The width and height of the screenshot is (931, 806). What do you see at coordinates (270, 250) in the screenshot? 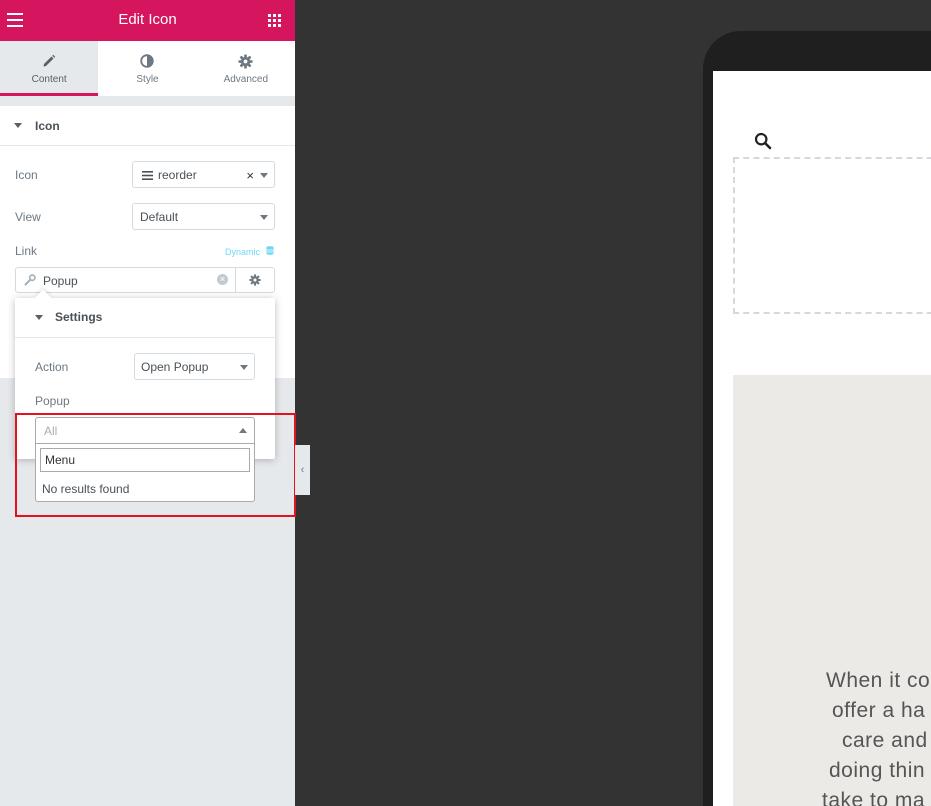
I see `database-icon` at bounding box center [270, 250].